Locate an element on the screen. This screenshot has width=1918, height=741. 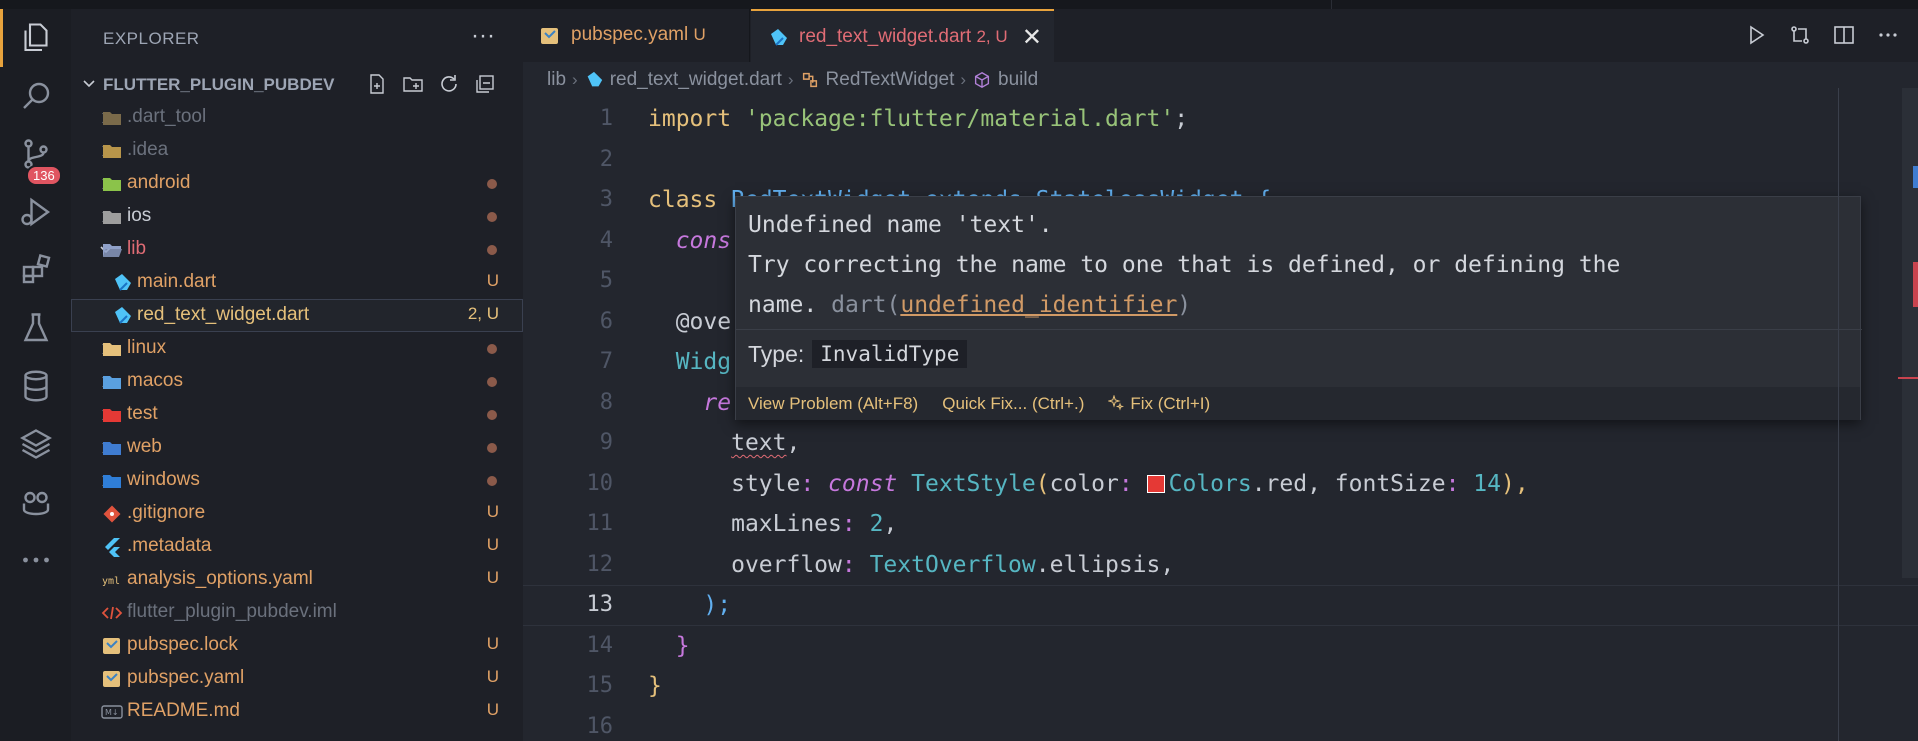
diagnostic-code-link: undefined_identifier is located at coordinates (1038, 305).